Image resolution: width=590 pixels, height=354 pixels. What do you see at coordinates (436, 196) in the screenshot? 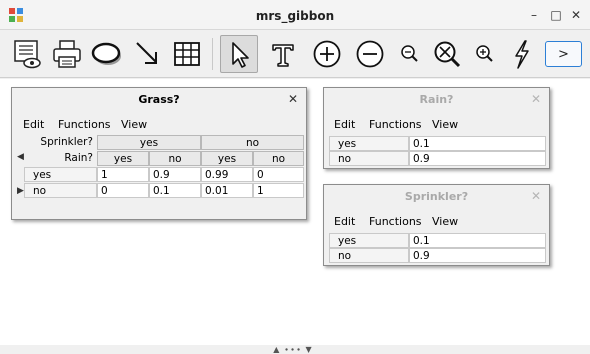
I see `sprinkler-panel-title: Sprinkler?` at bounding box center [436, 196].